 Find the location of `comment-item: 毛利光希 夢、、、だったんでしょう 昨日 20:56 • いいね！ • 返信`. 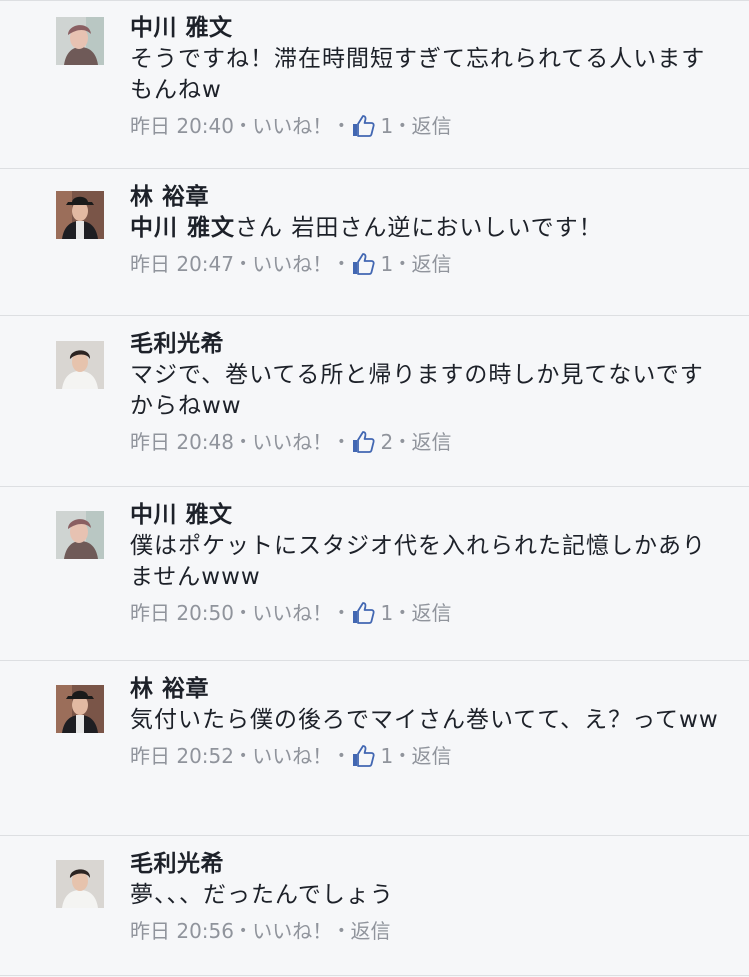

comment-item: 毛利光希 夢、、、だったんでしょう 昨日 20:56 • いいね！ • 返信 is located at coordinates (374, 906).